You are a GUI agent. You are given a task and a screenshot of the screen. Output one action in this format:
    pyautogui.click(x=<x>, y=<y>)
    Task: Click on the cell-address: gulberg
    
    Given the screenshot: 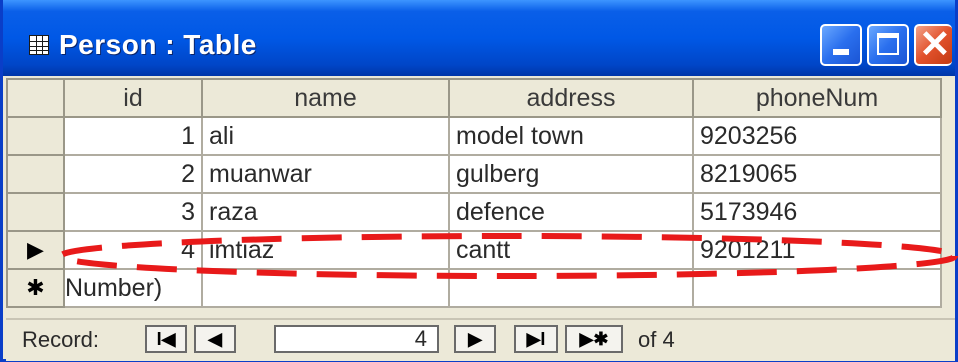 What is the action you would take?
    pyautogui.click(x=571, y=174)
    